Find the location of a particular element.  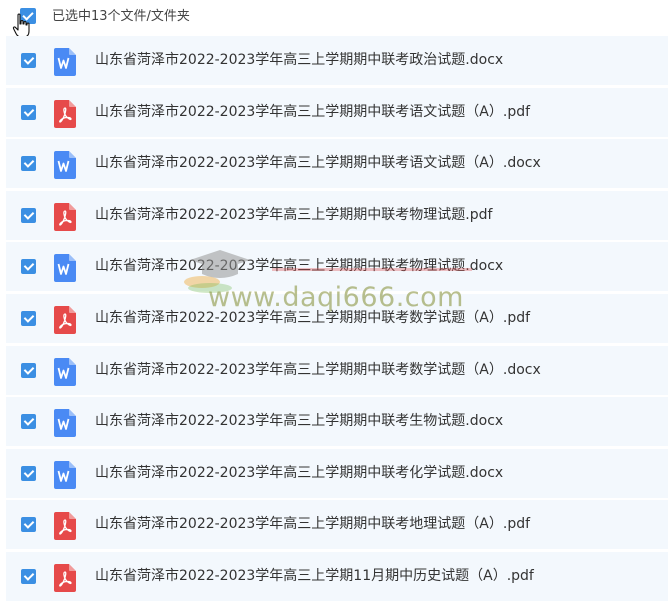

file-row: 山东省菏泽市2022-2023学年高三上学期期中联考化学试题.docx is located at coordinates (337, 473).